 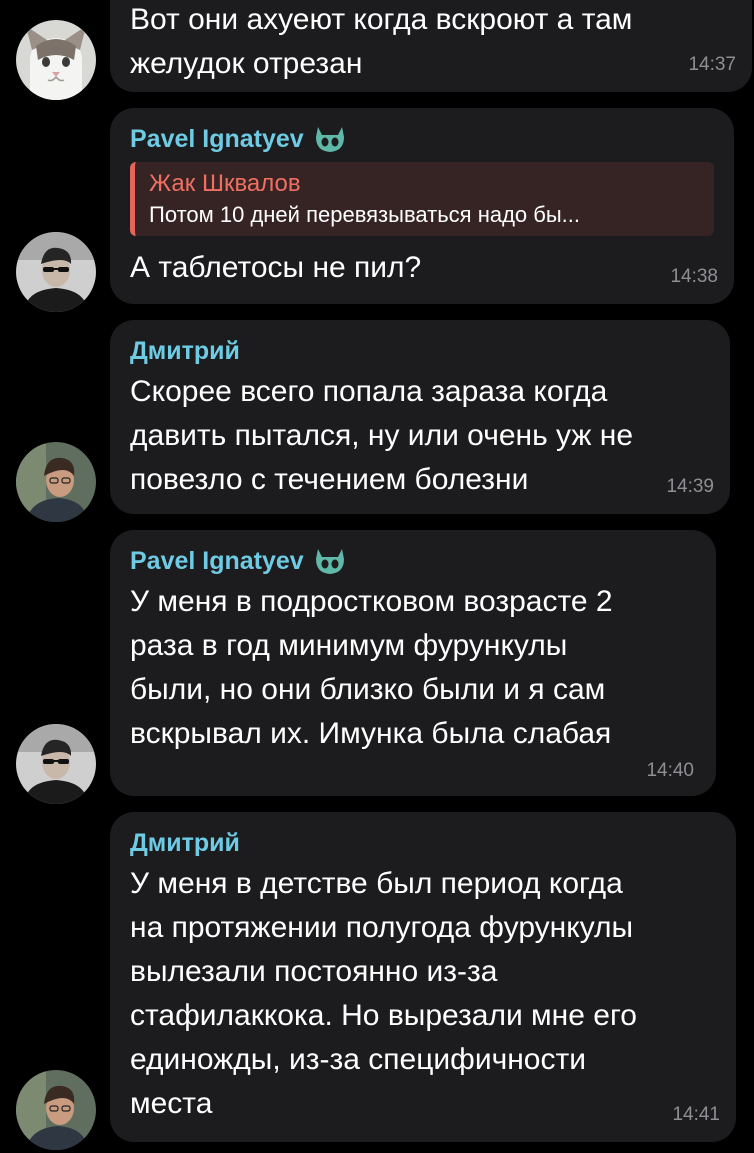 What do you see at coordinates (696, 1114) in the screenshot?
I see `message-time: 14:41` at bounding box center [696, 1114].